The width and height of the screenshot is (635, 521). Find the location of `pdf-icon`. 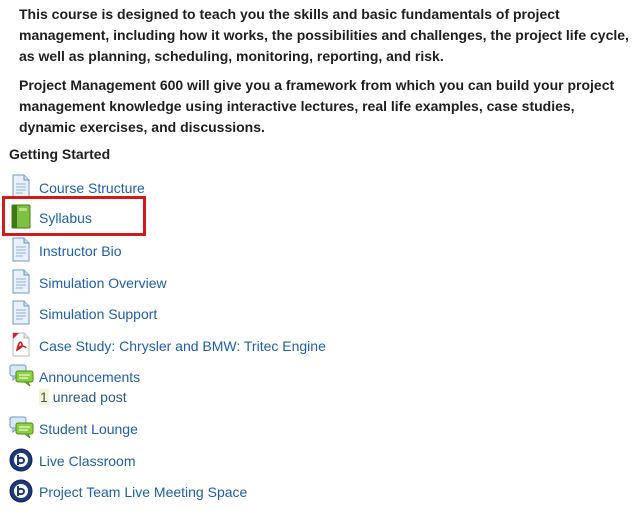

pdf-icon is located at coordinates (21, 345).